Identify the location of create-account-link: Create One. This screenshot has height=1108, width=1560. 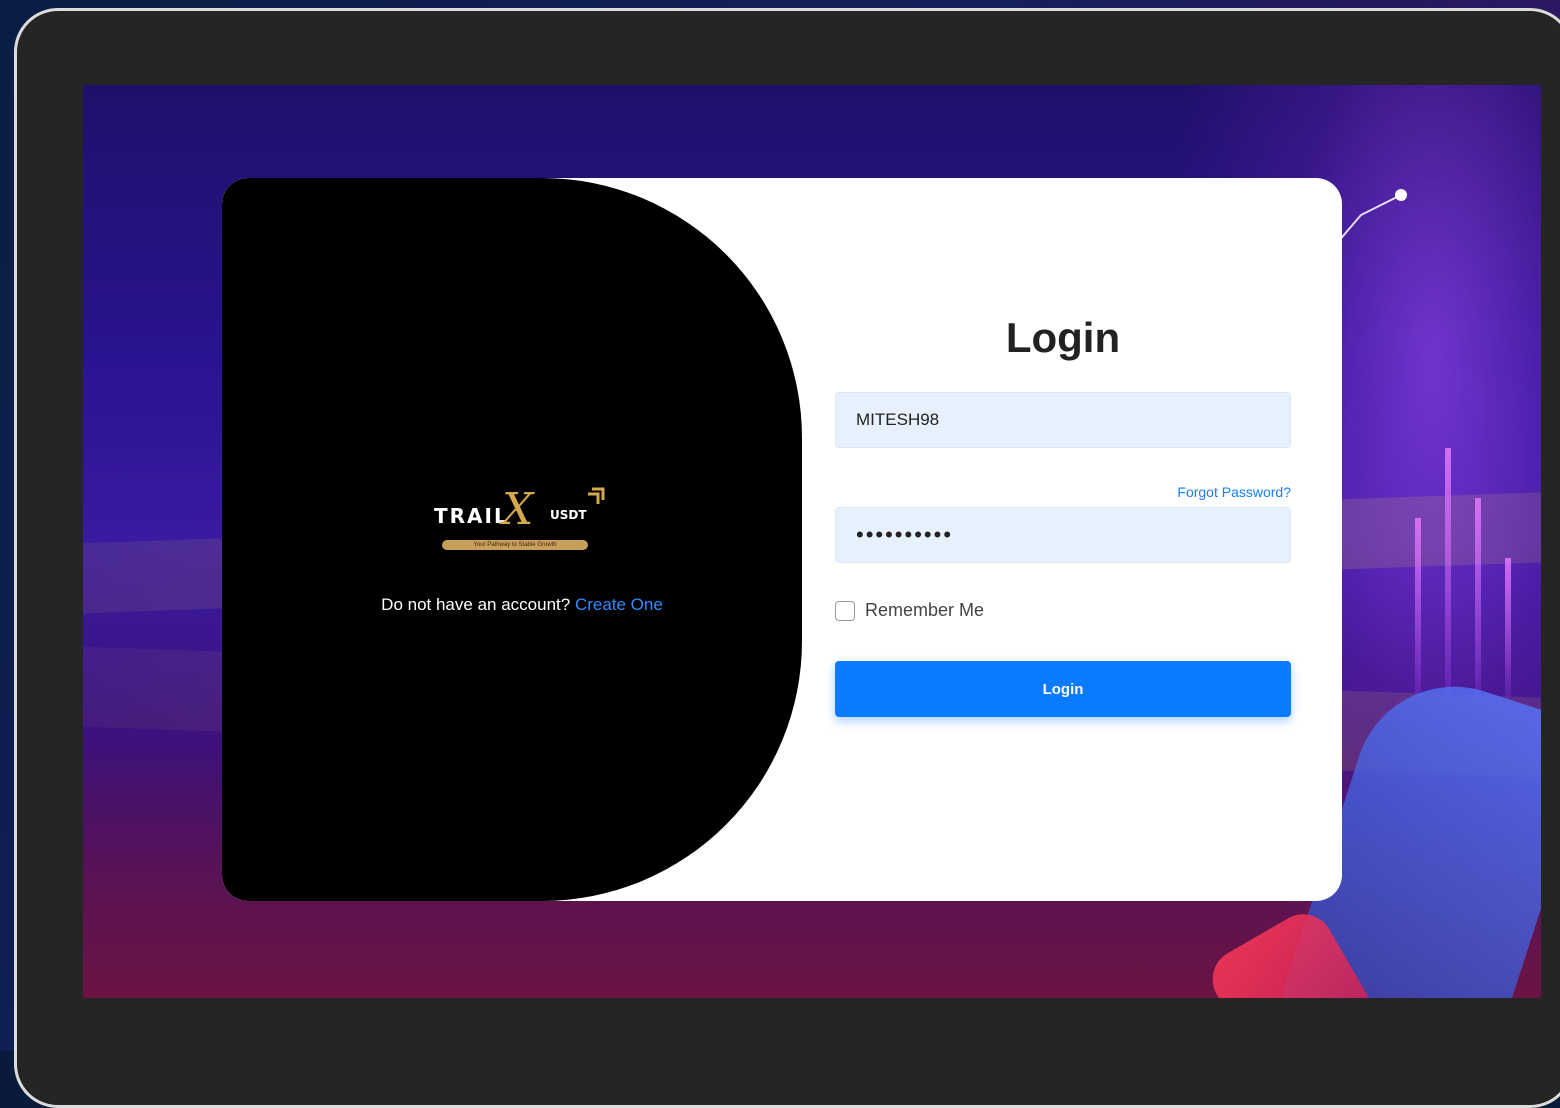
(619, 604).